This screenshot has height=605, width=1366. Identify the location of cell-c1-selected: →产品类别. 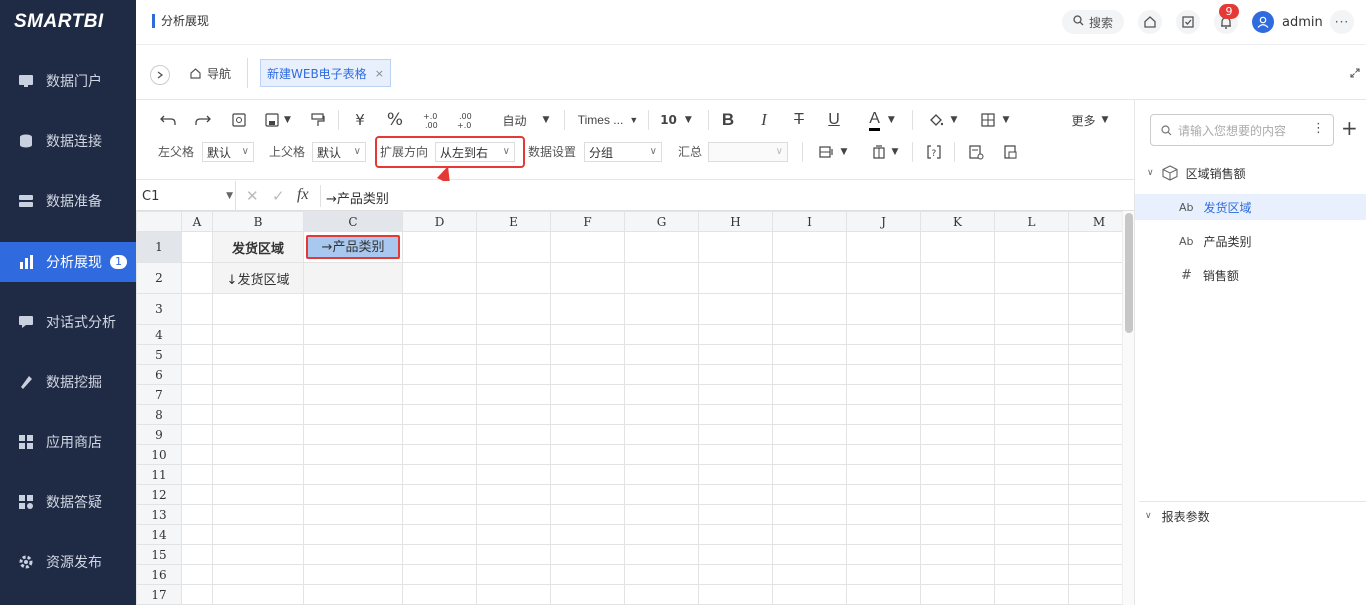
(353, 247).